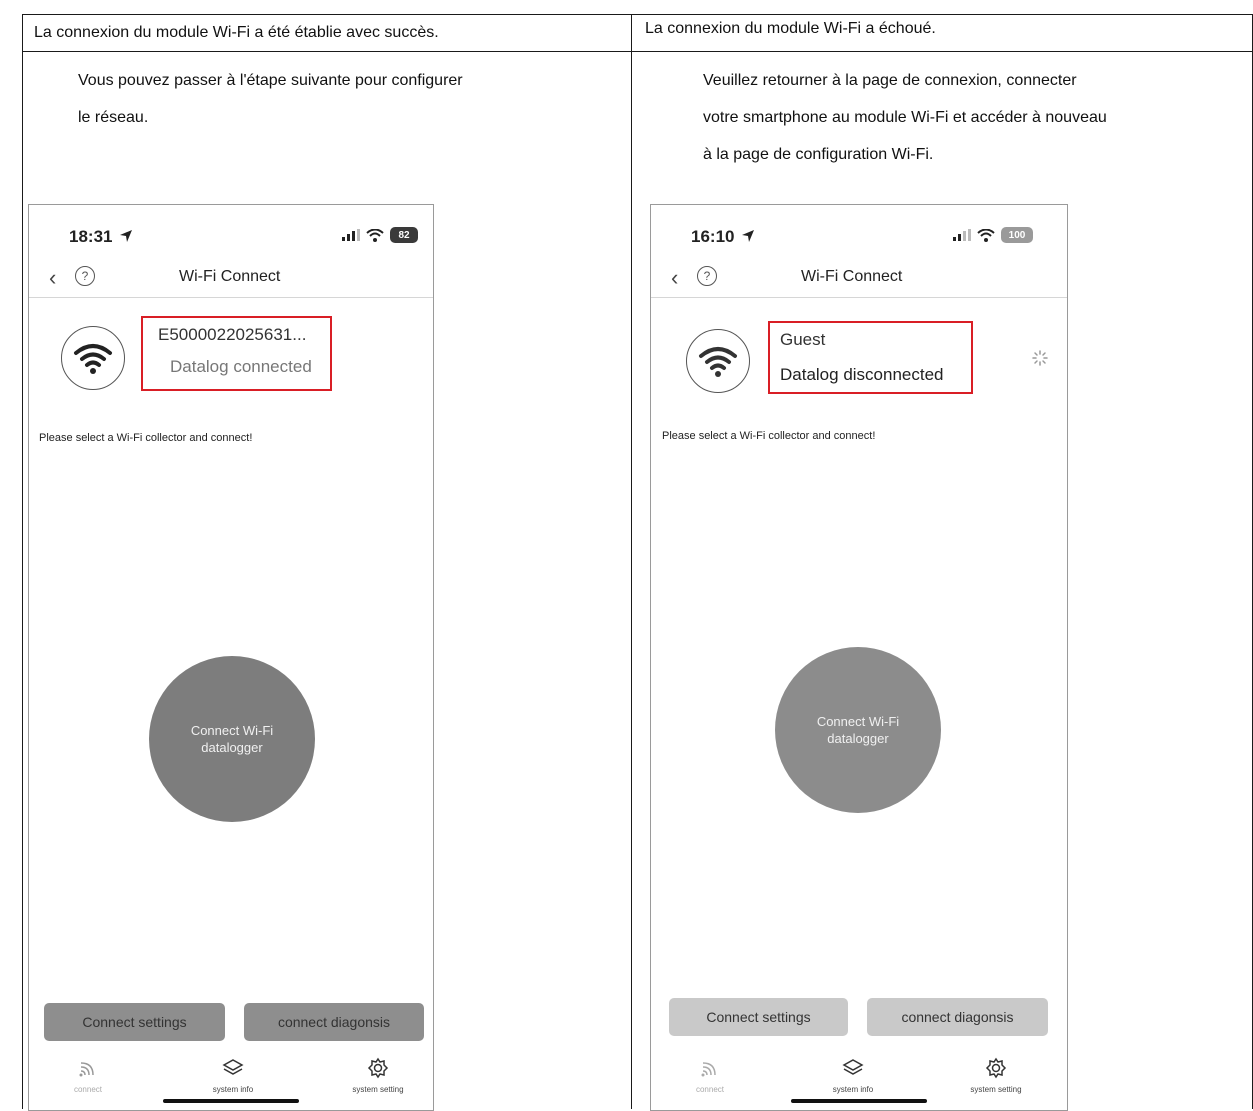  What do you see at coordinates (1040, 358) in the screenshot?
I see `loading-spinner-icon` at bounding box center [1040, 358].